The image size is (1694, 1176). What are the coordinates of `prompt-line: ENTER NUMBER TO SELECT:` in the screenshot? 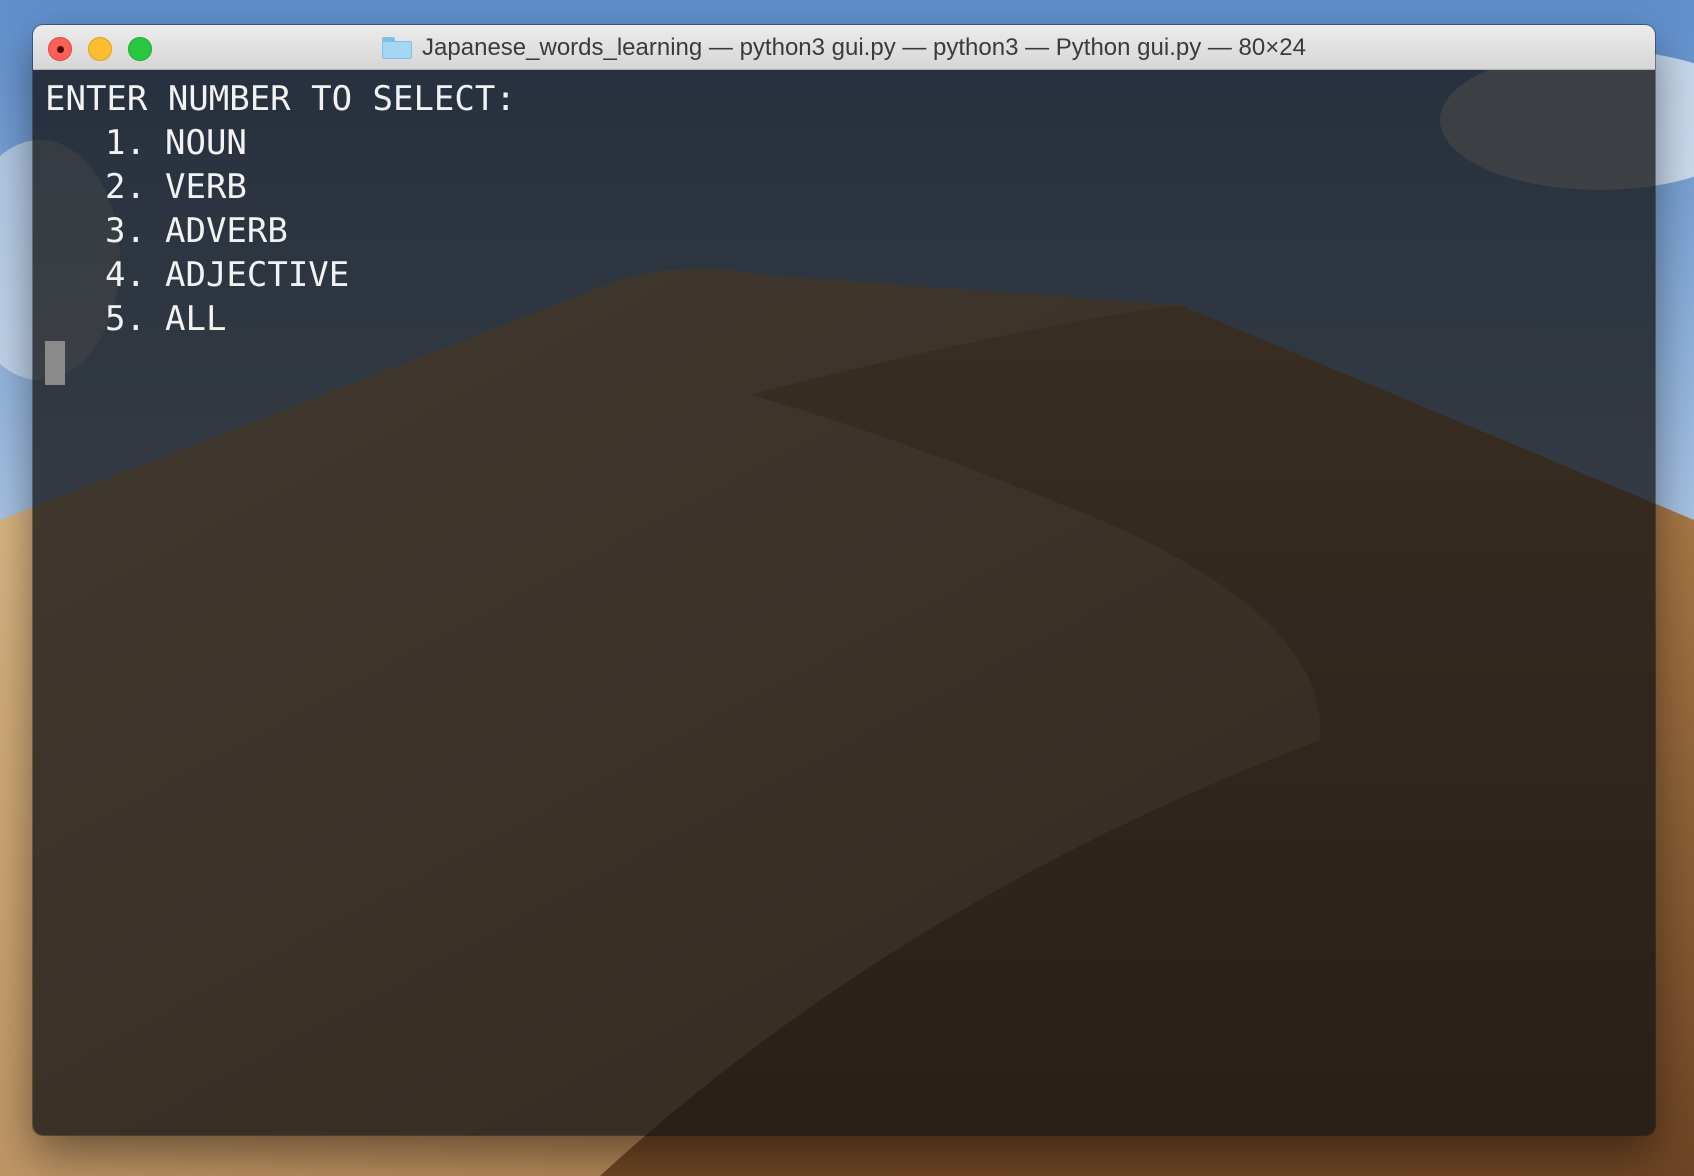 It's located at (280, 99).